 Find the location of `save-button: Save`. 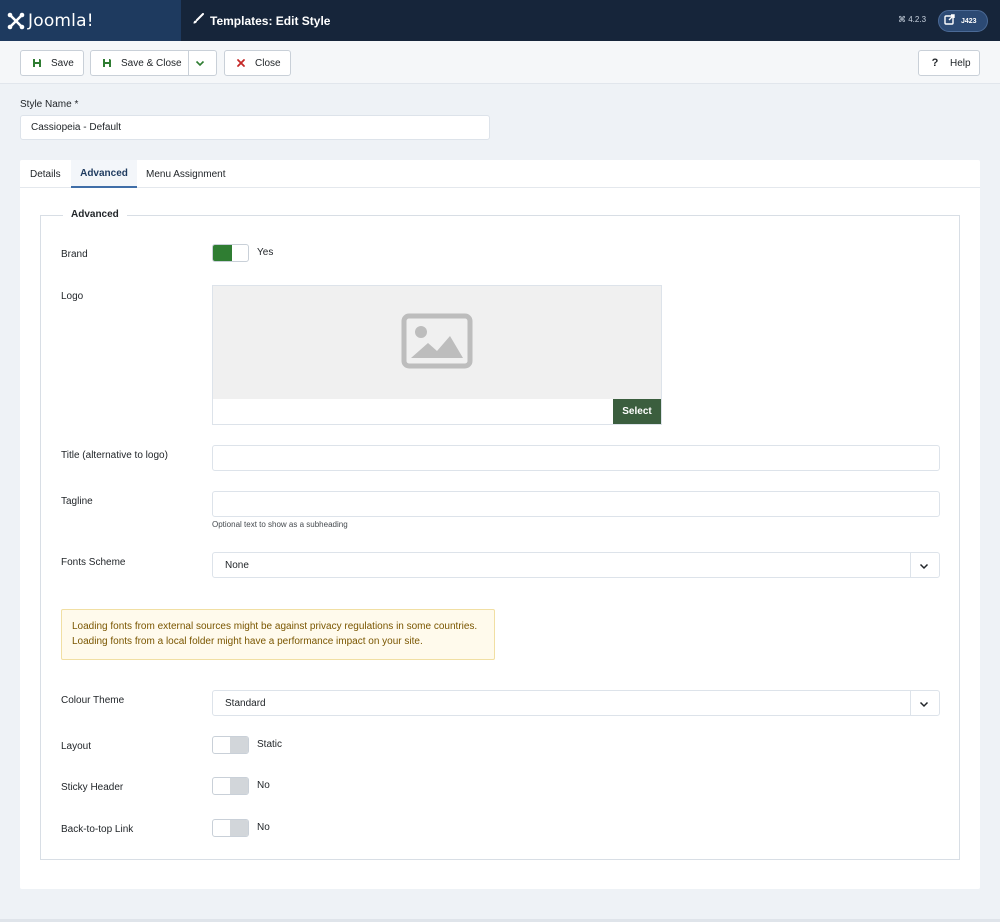

save-button: Save is located at coordinates (52, 63).